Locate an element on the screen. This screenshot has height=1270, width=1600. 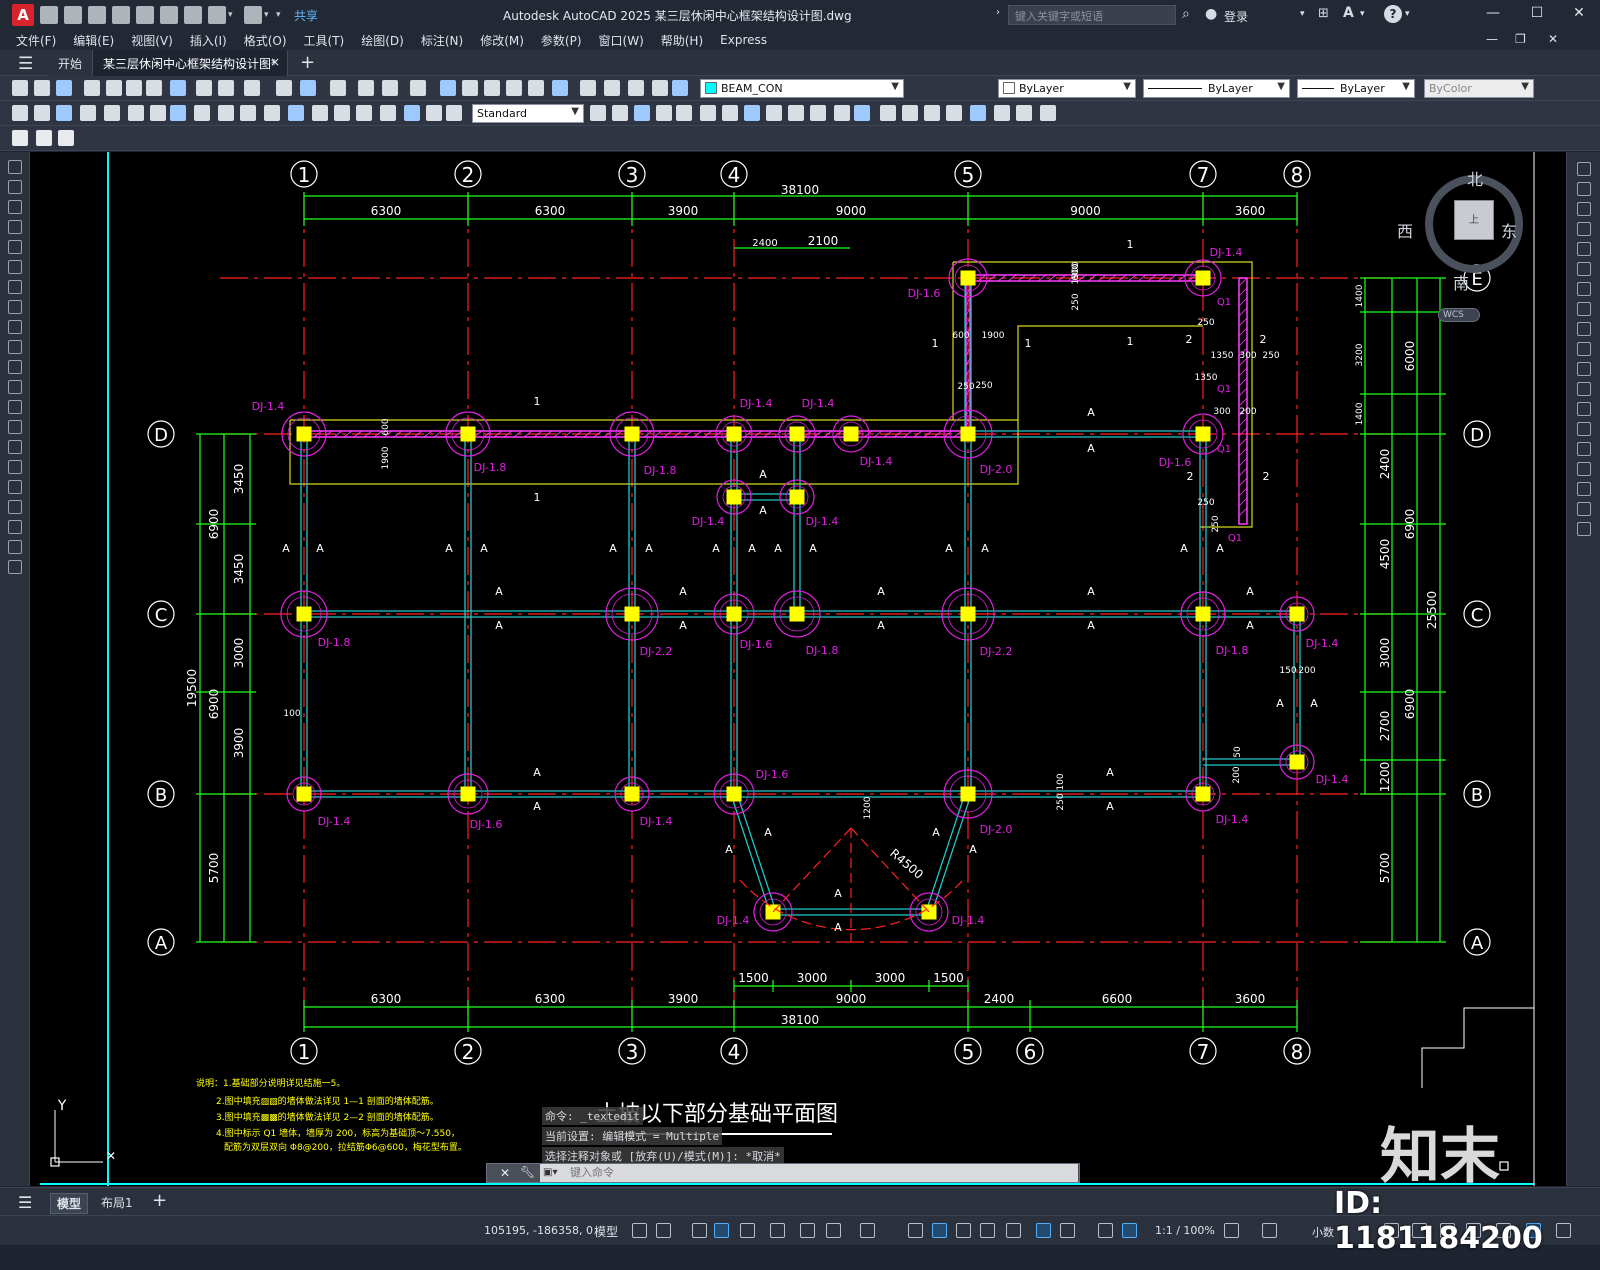
menu-edit: 编辑(E) is located at coordinates (93, 40).